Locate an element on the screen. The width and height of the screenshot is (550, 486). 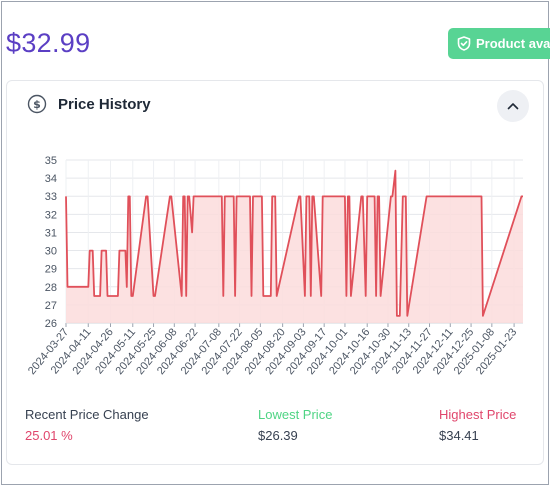
collapse-button is located at coordinates (513, 106).